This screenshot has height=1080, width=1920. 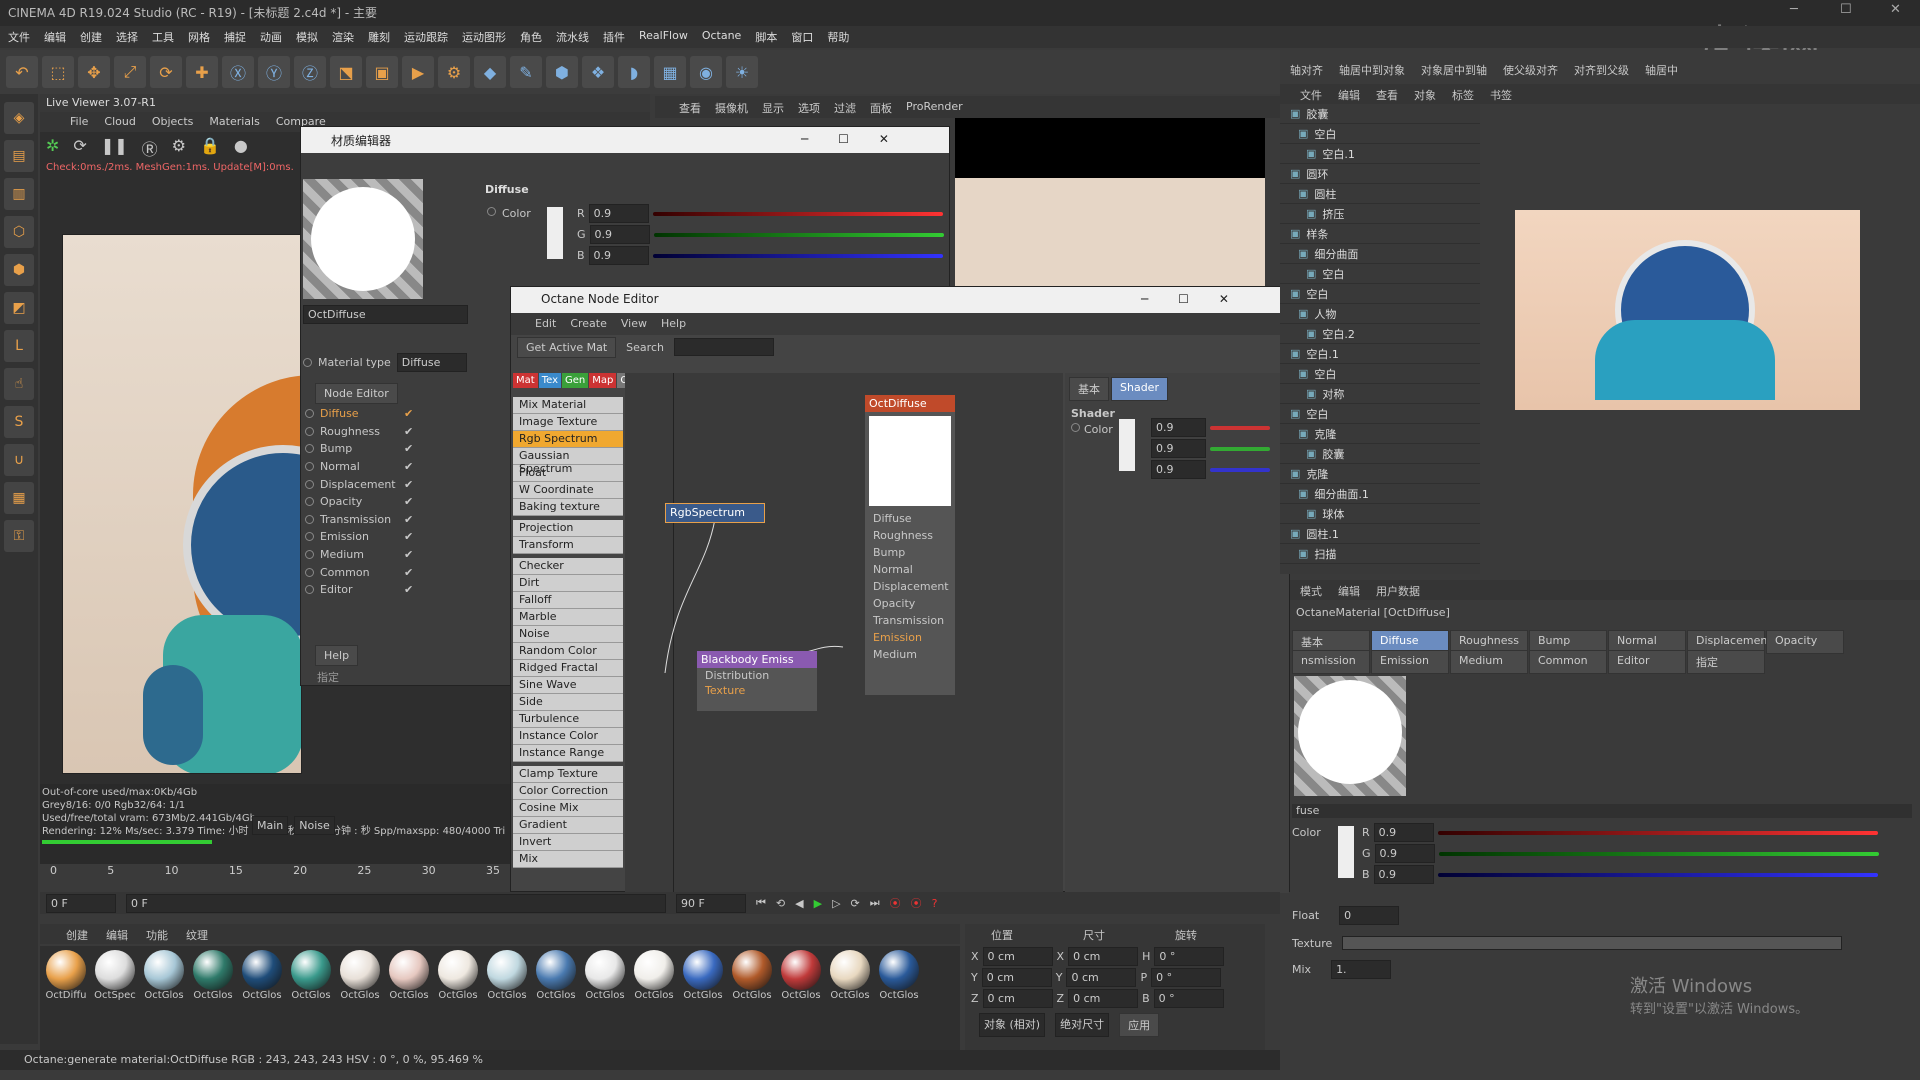 What do you see at coordinates (799, 903) in the screenshot?
I see `prev-frame-icon: ◀` at bounding box center [799, 903].